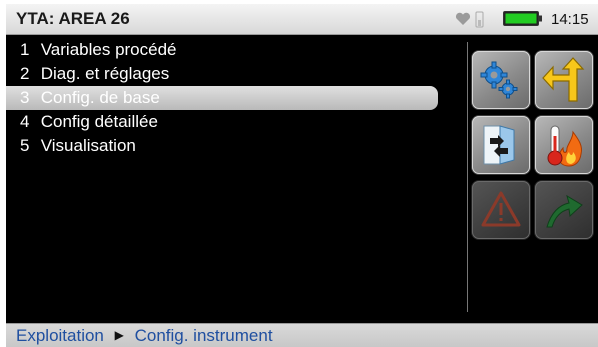 The height and width of the screenshot is (347, 598). Describe the element at coordinates (100, 97) in the screenshot. I see `menu-item-label: Config. de base` at that location.